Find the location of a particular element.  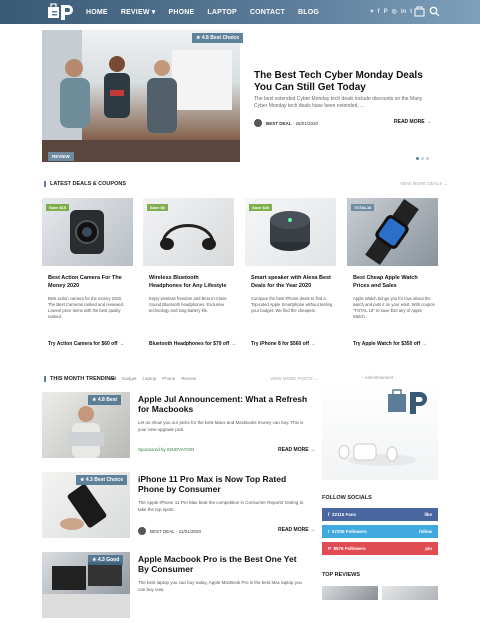

tab-phone: Phone is located at coordinates (168, 378).